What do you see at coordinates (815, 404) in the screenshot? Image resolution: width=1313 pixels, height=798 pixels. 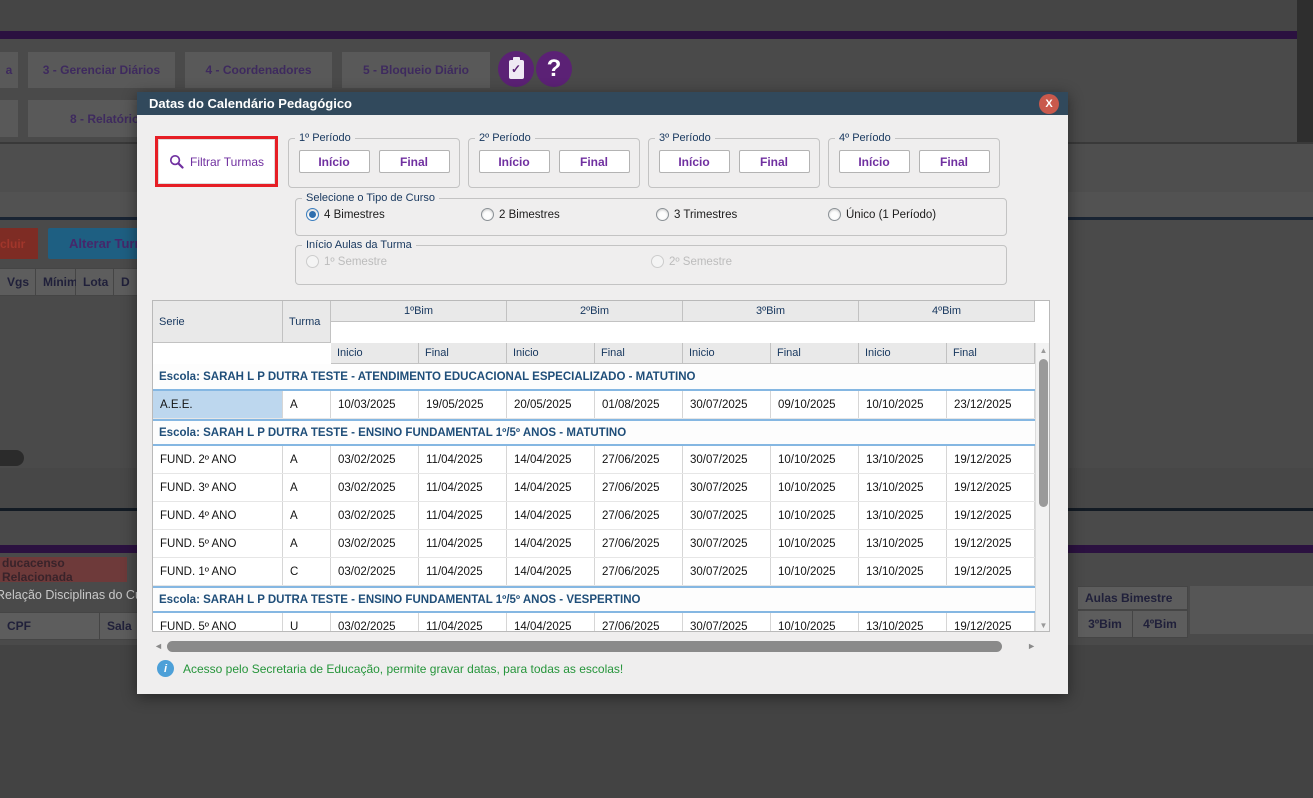 I see `cell-date: 09/10/2025` at bounding box center [815, 404].